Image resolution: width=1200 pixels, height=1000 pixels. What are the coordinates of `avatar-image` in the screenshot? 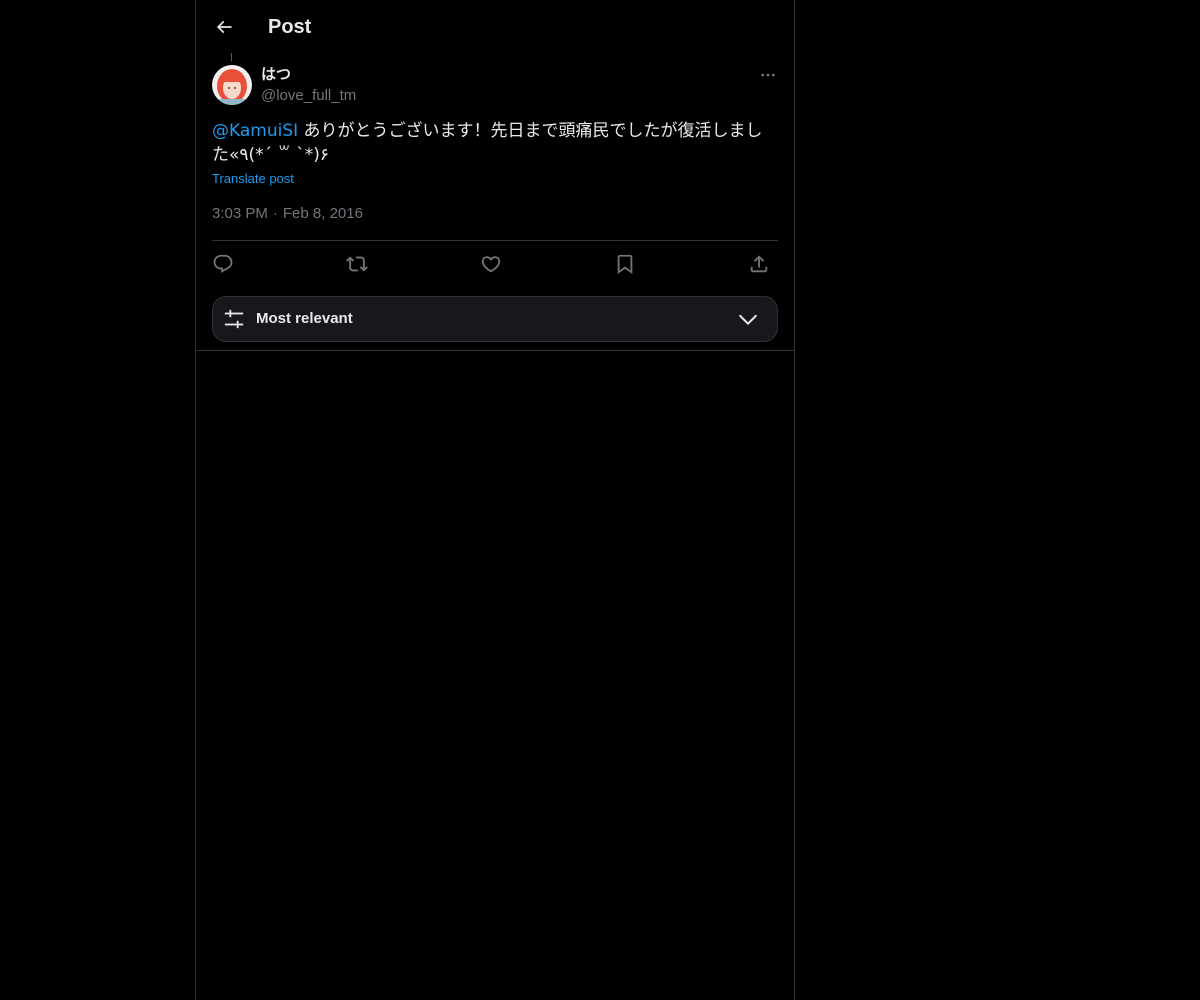 It's located at (232, 85).